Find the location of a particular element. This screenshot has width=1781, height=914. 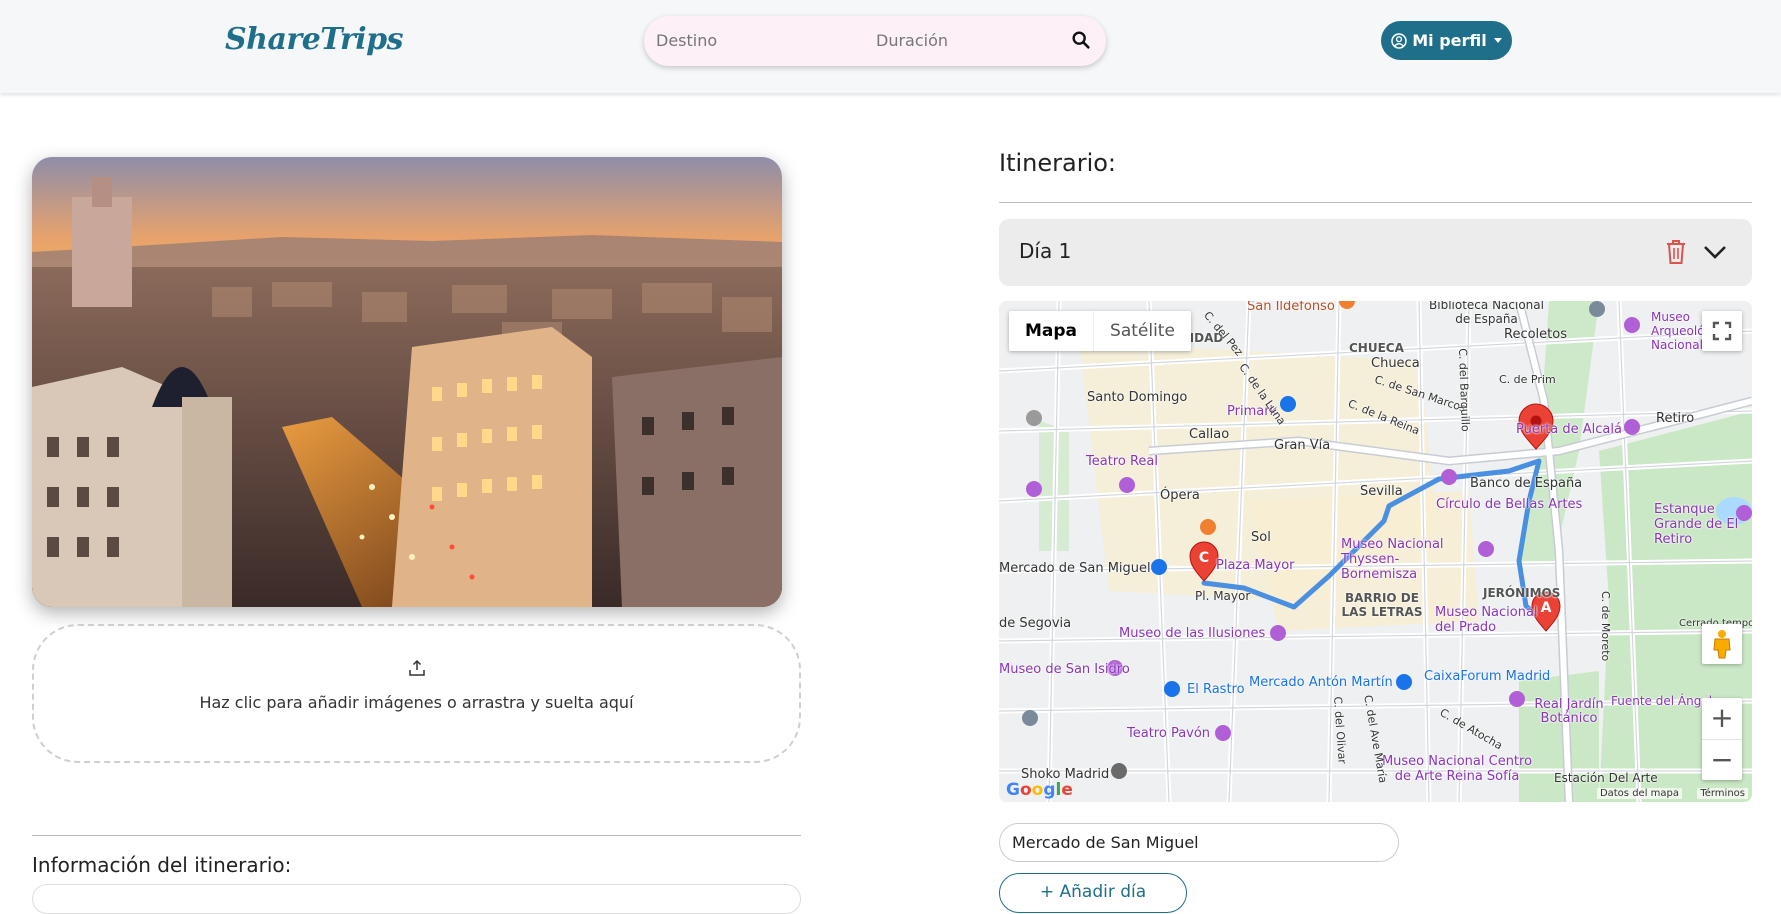

itinerary-info-field is located at coordinates (416, 899).